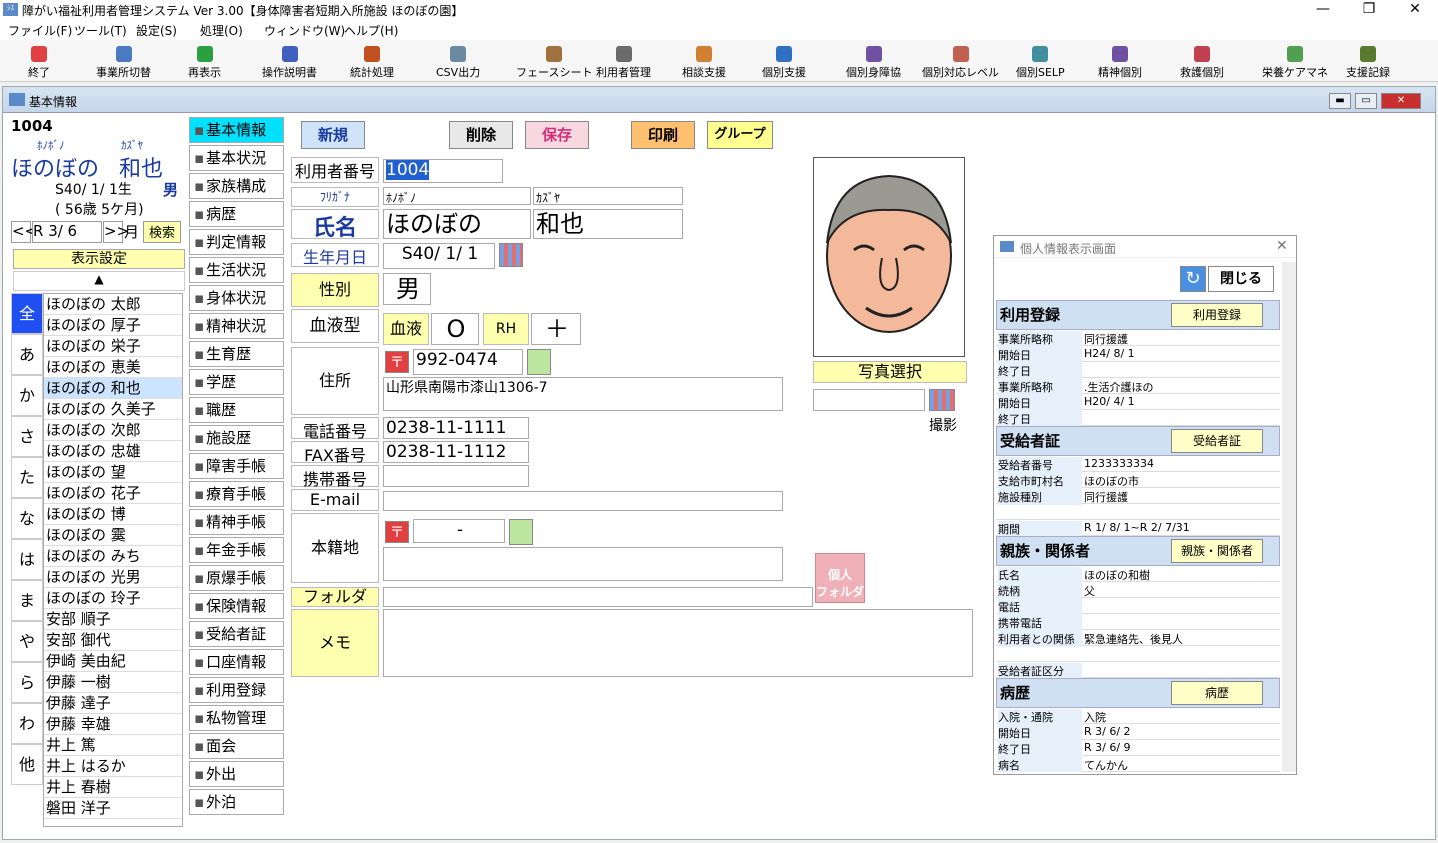 This screenshot has height=843, width=1438. What do you see at coordinates (113, 304) in the screenshot?
I see `list-item: ほのぼの 太郎` at bounding box center [113, 304].